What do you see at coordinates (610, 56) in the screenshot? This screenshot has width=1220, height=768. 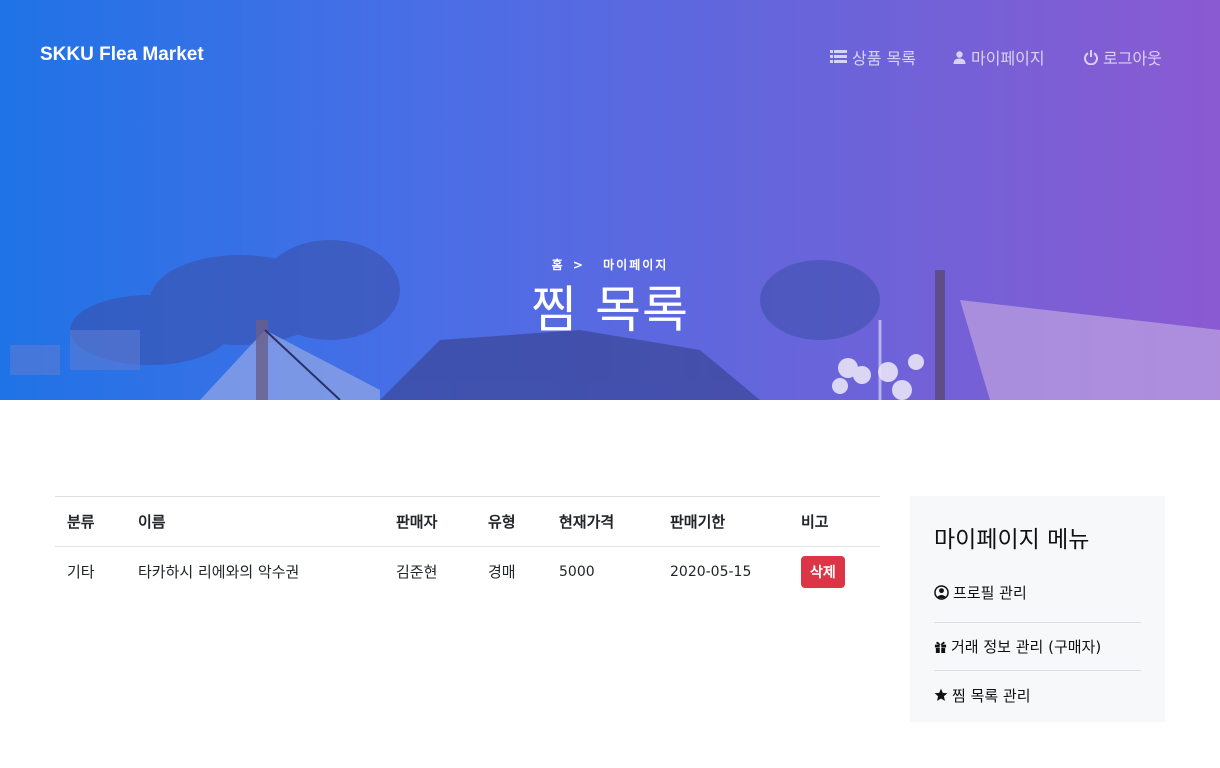 I see `navbar: SKKU Flea Market 상품 목록 마이페이지 로그아웃` at bounding box center [610, 56].